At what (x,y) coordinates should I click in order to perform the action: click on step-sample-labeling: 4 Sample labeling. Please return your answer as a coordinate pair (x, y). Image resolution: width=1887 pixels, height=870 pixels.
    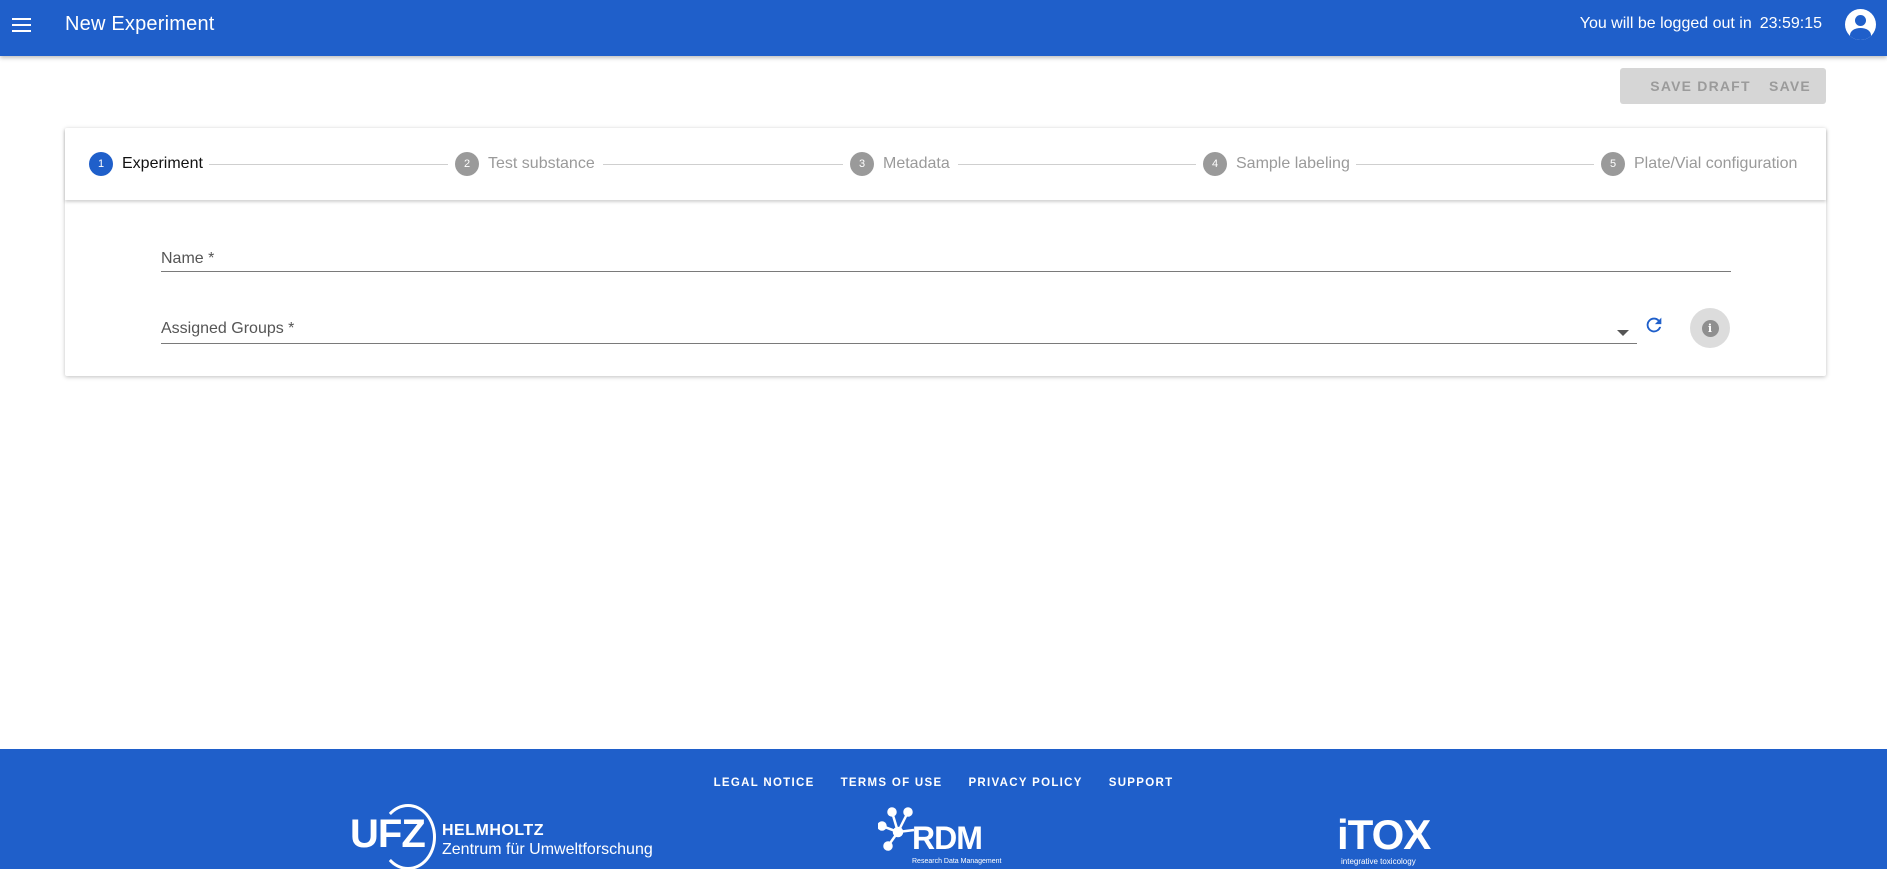
    Looking at the image, I should click on (1276, 164).